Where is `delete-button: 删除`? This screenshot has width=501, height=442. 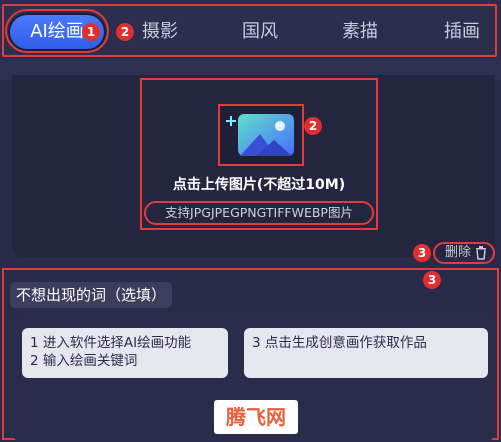
delete-button: 删除 is located at coordinates (464, 253).